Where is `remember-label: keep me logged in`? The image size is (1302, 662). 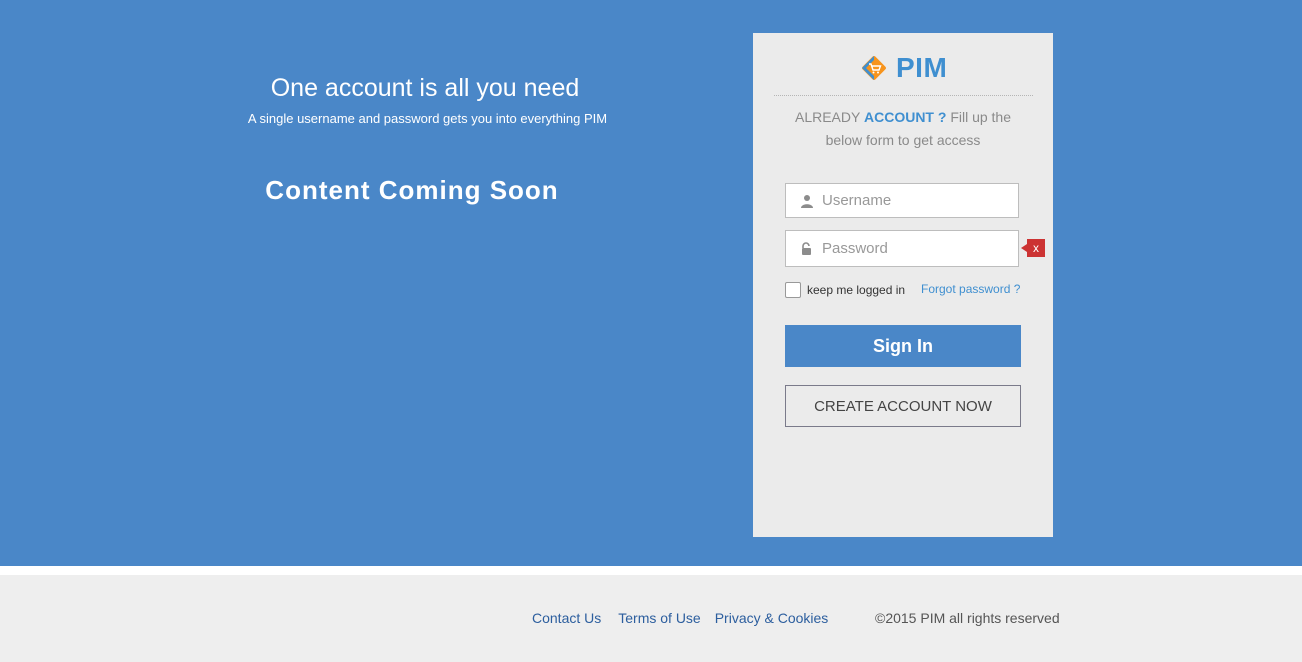
remember-label: keep me logged in is located at coordinates (856, 290).